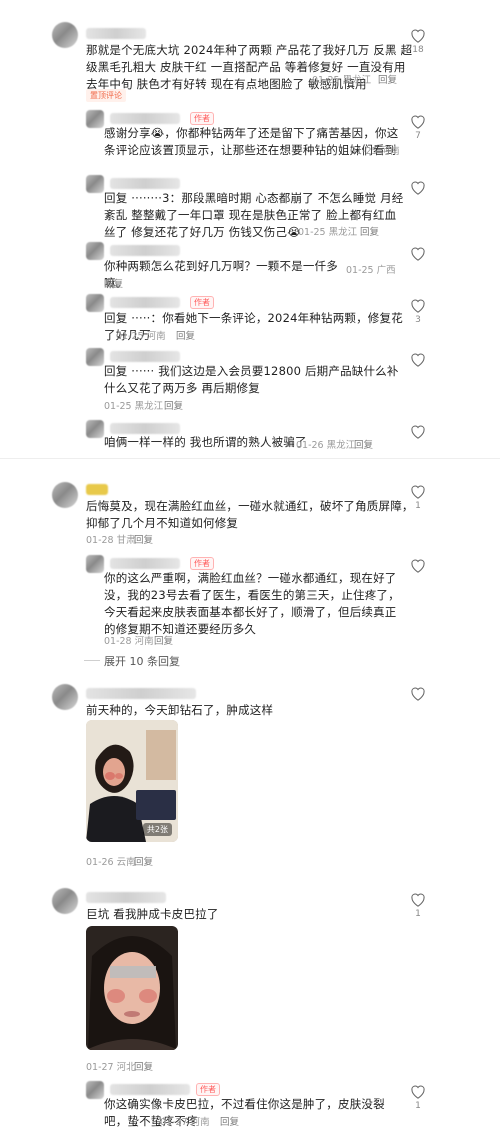 The height and width of the screenshot is (1131, 500). Describe the element at coordinates (418, 320) in the screenshot. I see `like-count: 3` at that location.